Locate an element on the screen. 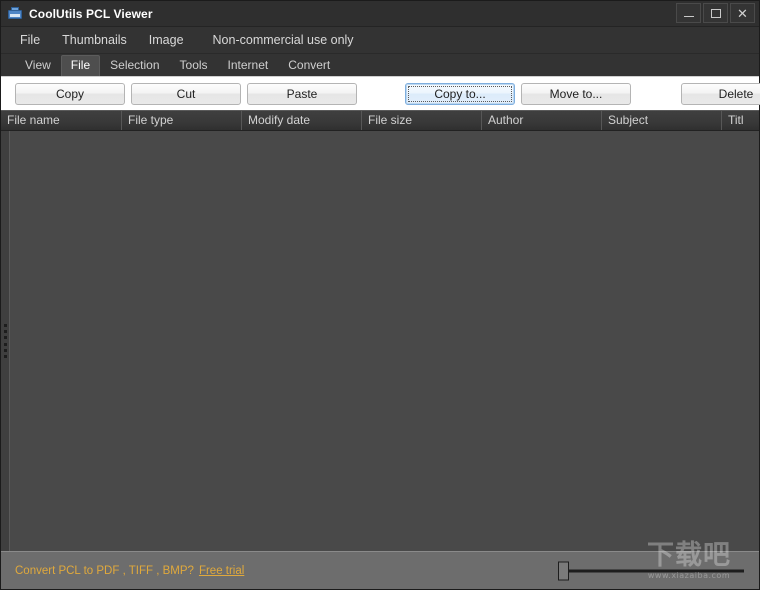  zoom-slider-track is located at coordinates (653, 570).